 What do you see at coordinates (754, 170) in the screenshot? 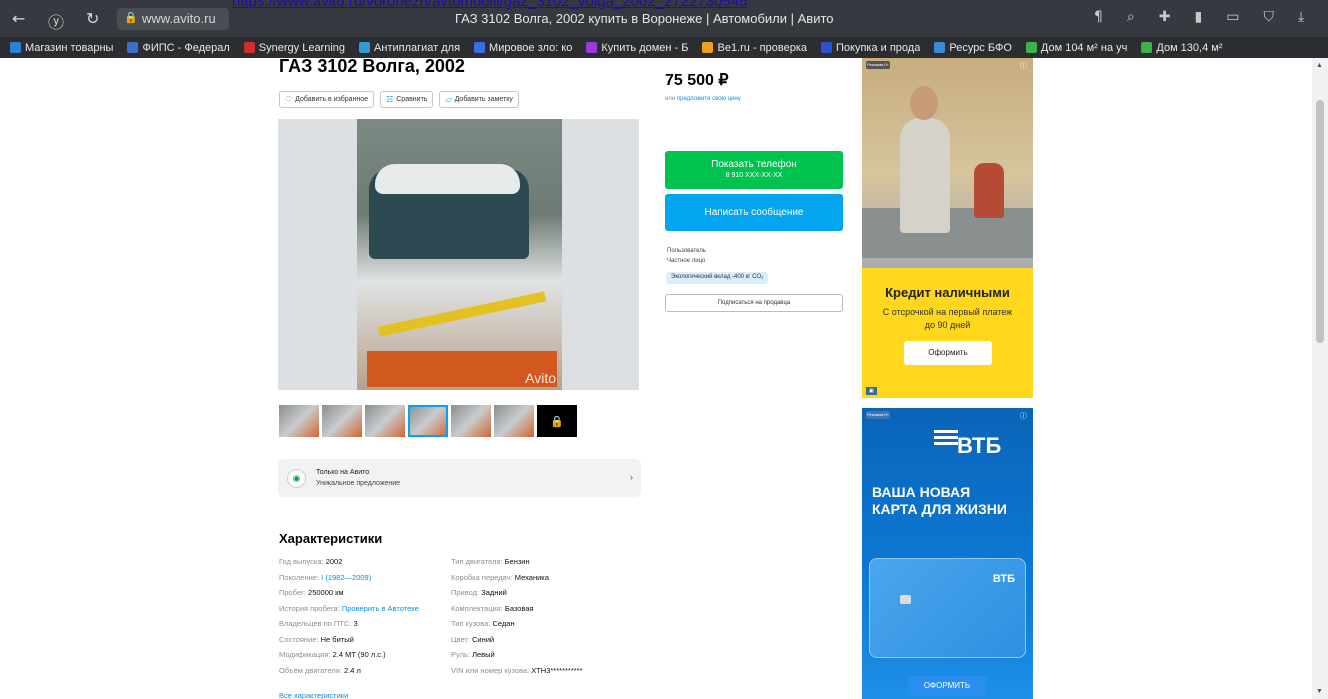
I see `show-phone-button: Показать телефон 8 910 XXX-XX-XX` at bounding box center [754, 170].